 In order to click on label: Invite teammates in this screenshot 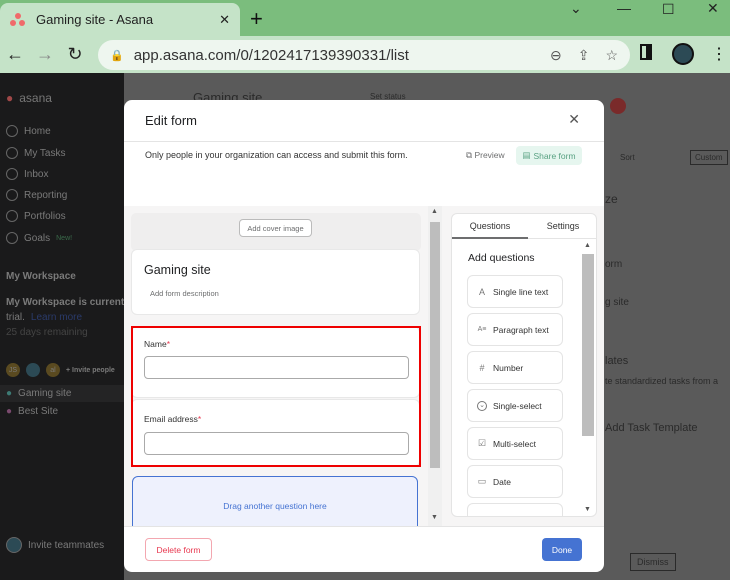, I will do `click(66, 545)`.